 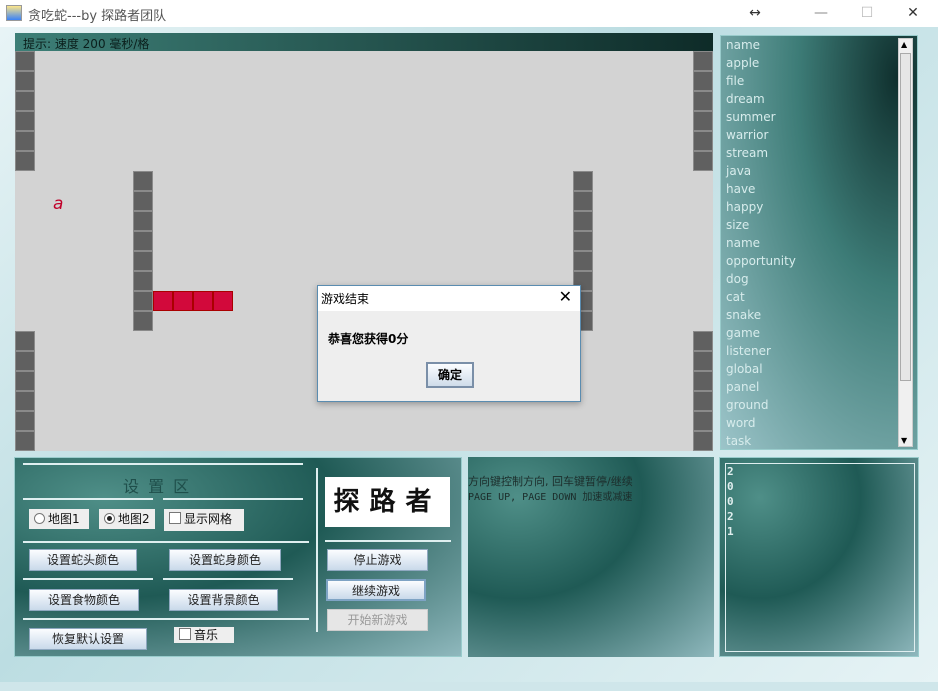 What do you see at coordinates (867, 13) in the screenshot?
I see `maximize-button: ☐` at bounding box center [867, 13].